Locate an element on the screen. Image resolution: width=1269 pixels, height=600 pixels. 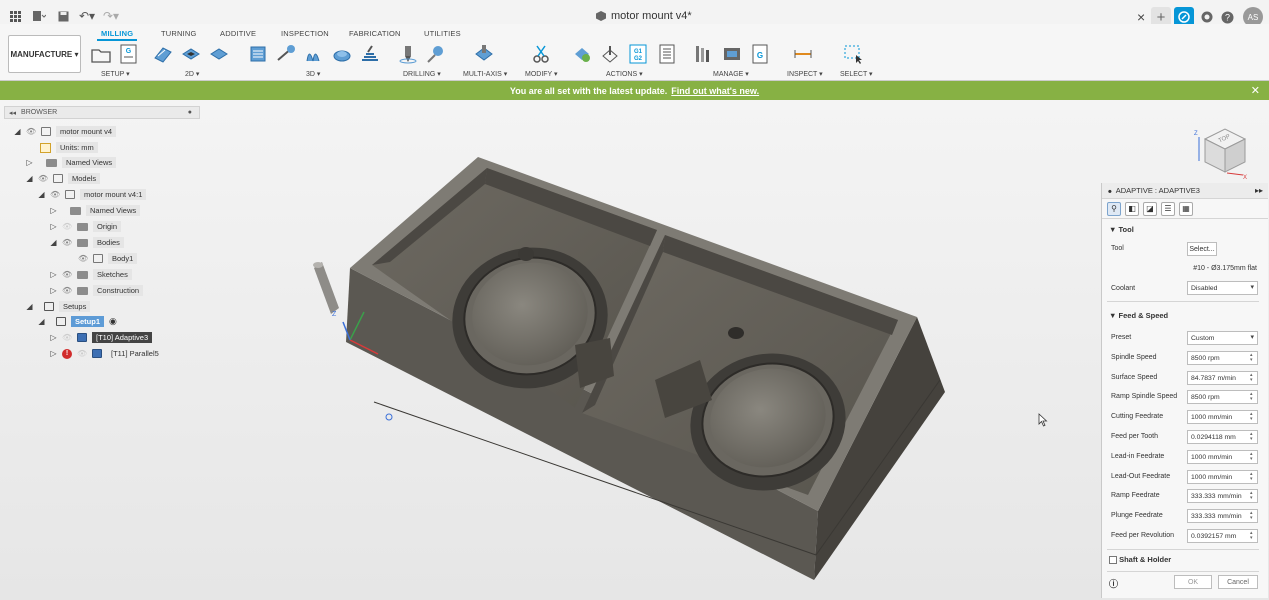
parallel-icon is located at coordinates (314, 54).